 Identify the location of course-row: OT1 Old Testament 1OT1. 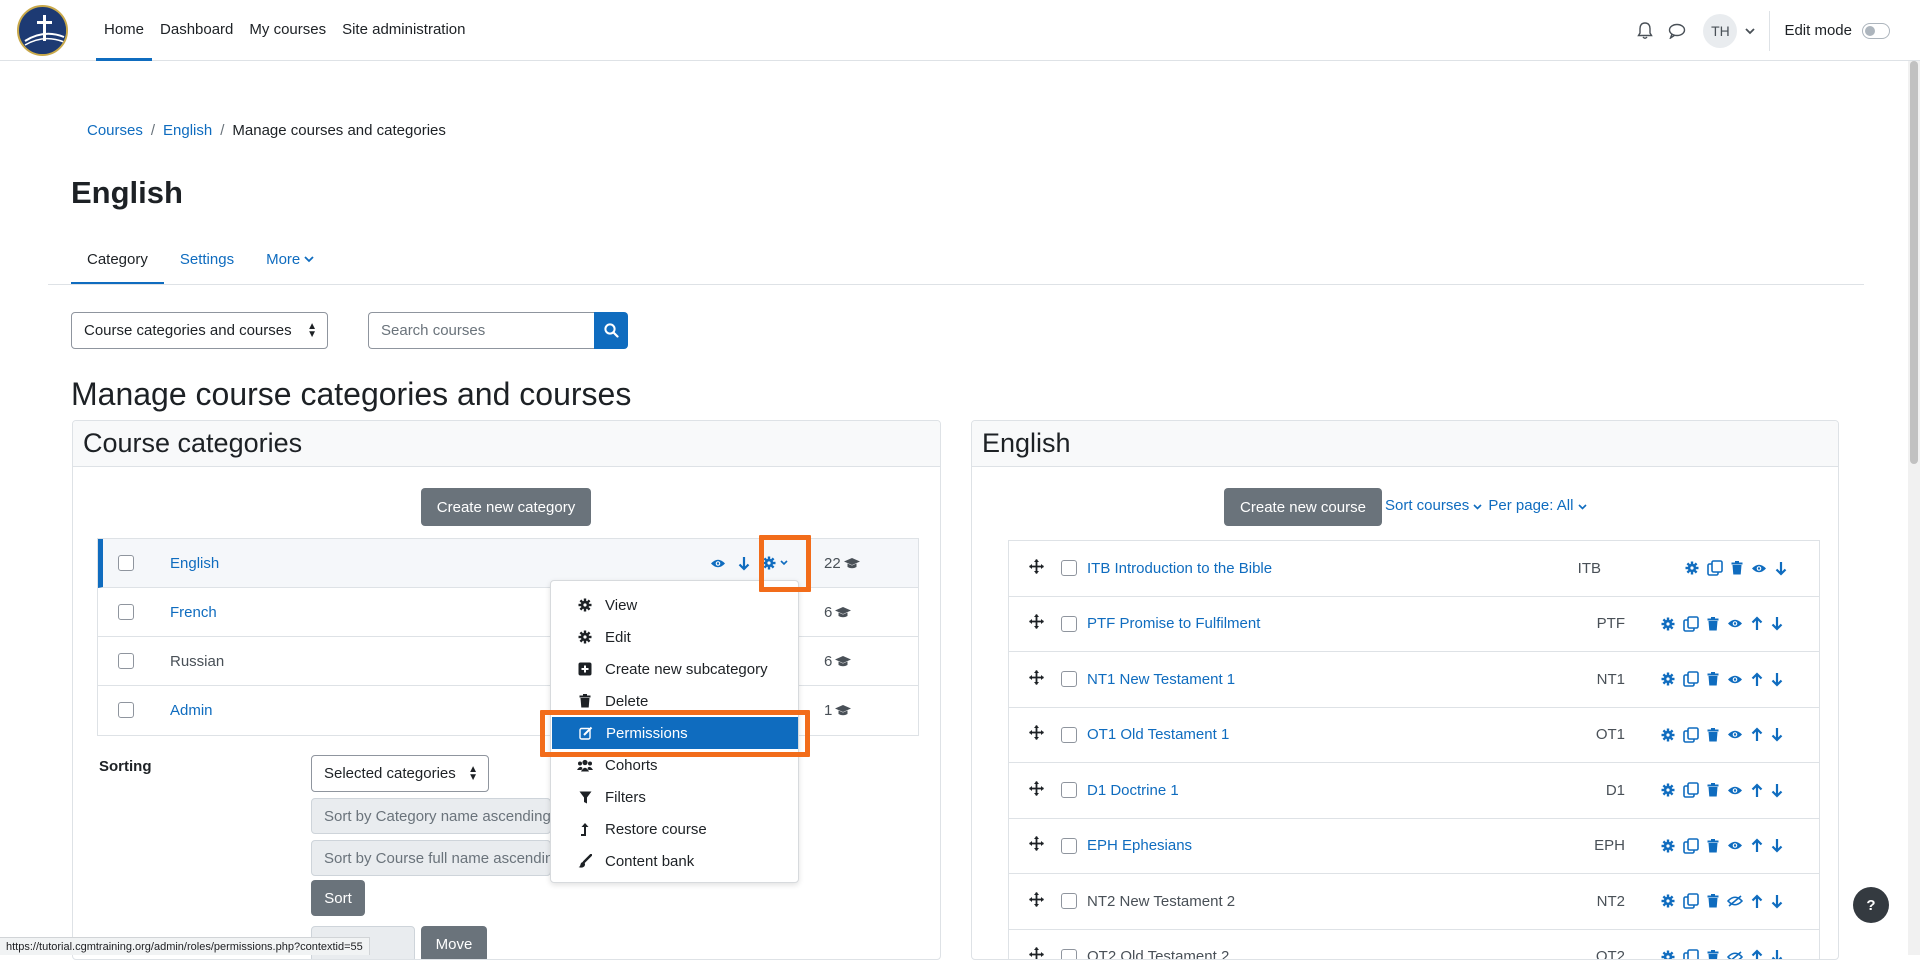
(1414, 736).